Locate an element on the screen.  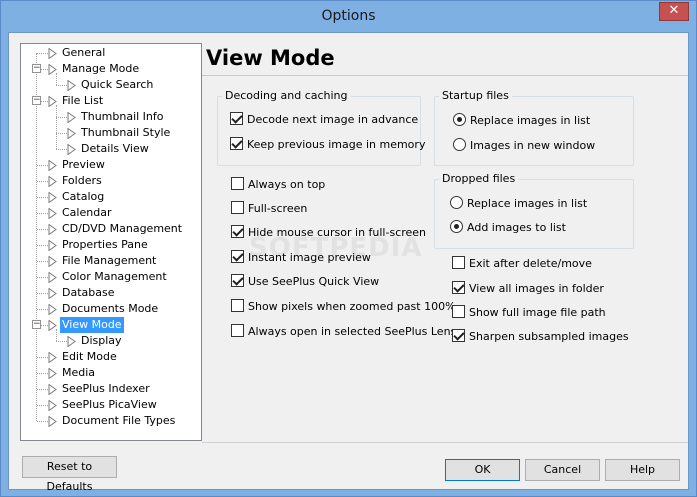
tree-item-label: View Mode is located at coordinates (92, 325).